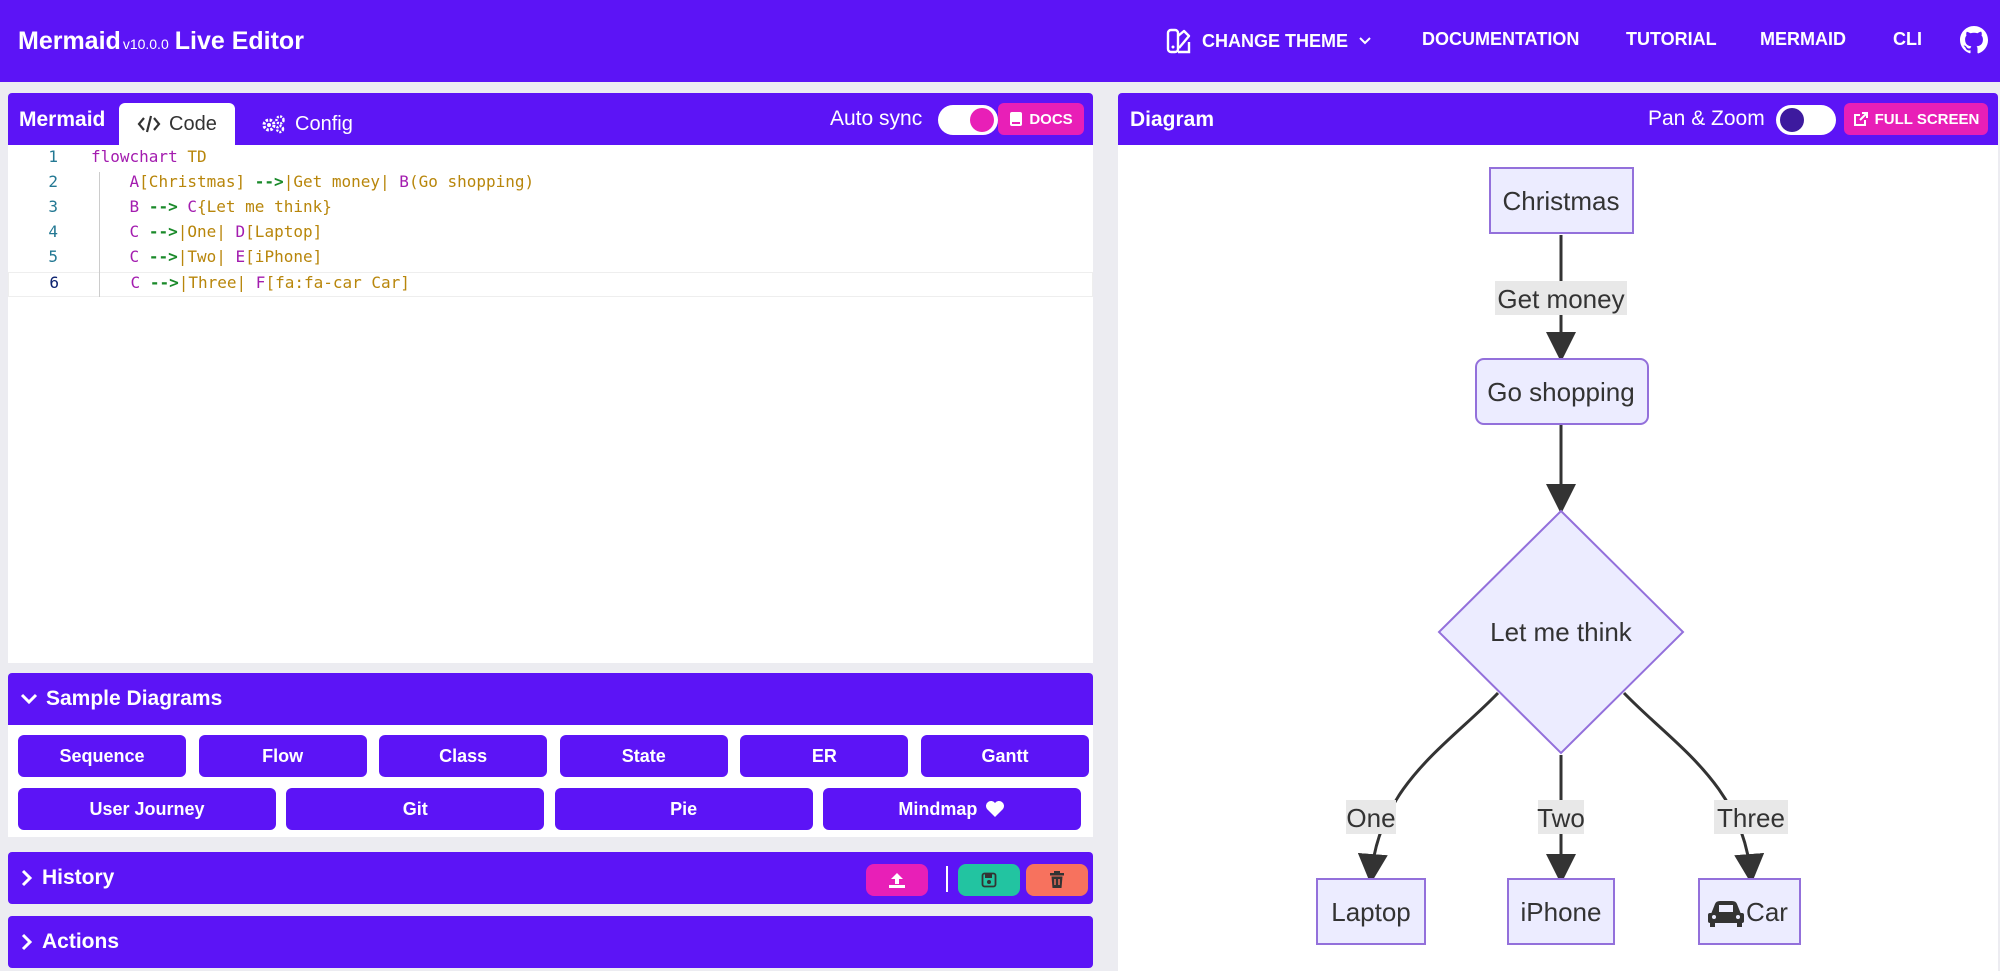  What do you see at coordinates (550, 284) in the screenshot?
I see `code-line: 6 C -->|Three| F[fa:fa-car Car]` at bounding box center [550, 284].